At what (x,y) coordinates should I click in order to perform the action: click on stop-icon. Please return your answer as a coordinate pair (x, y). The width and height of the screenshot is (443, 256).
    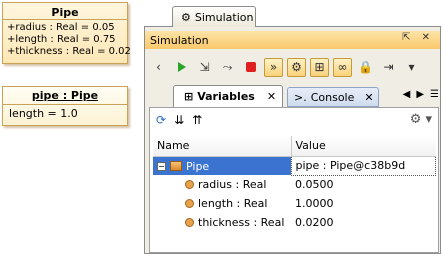
    Looking at the image, I should click on (250, 67).